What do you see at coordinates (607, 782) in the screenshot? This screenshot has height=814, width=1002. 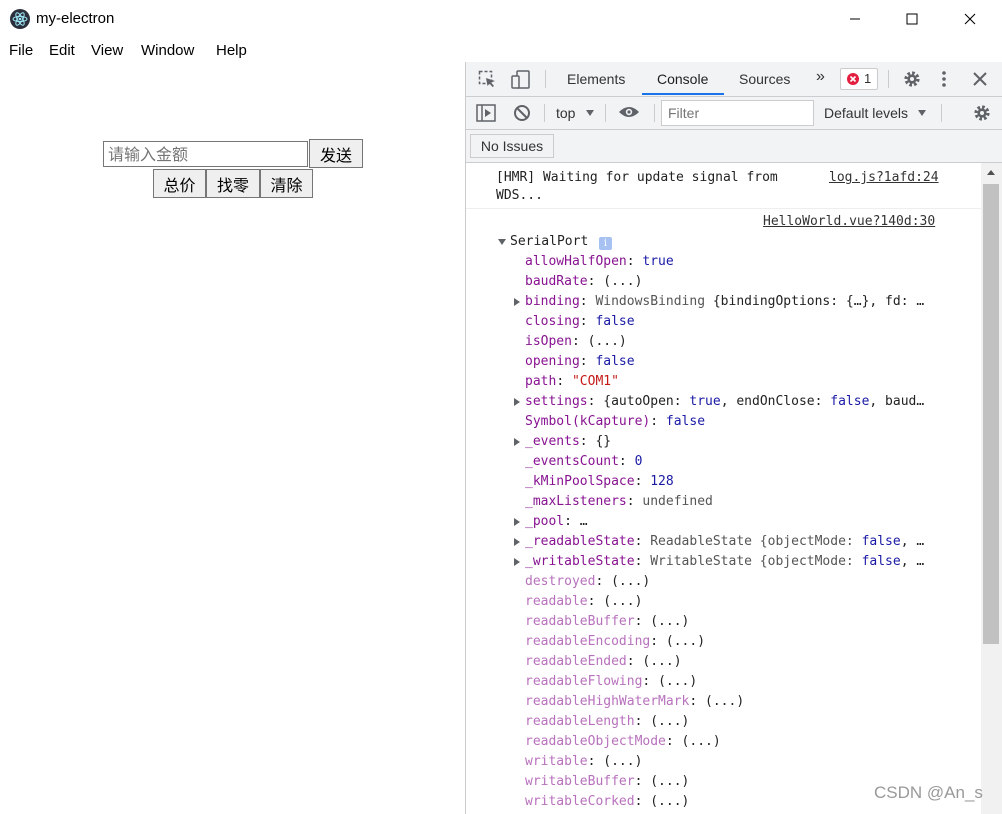 I see `property-row: writableBuffer: (...)` at bounding box center [607, 782].